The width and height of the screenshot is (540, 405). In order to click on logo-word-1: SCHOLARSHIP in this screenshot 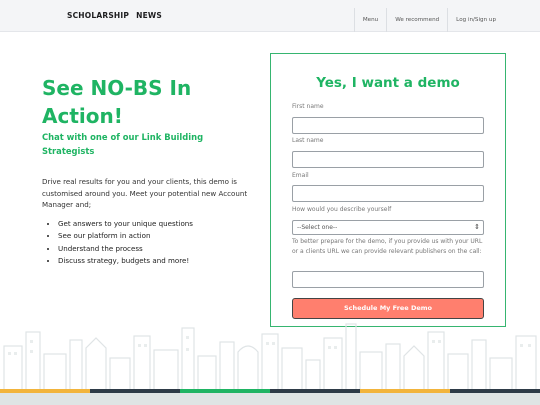, I will do `click(98, 15)`.